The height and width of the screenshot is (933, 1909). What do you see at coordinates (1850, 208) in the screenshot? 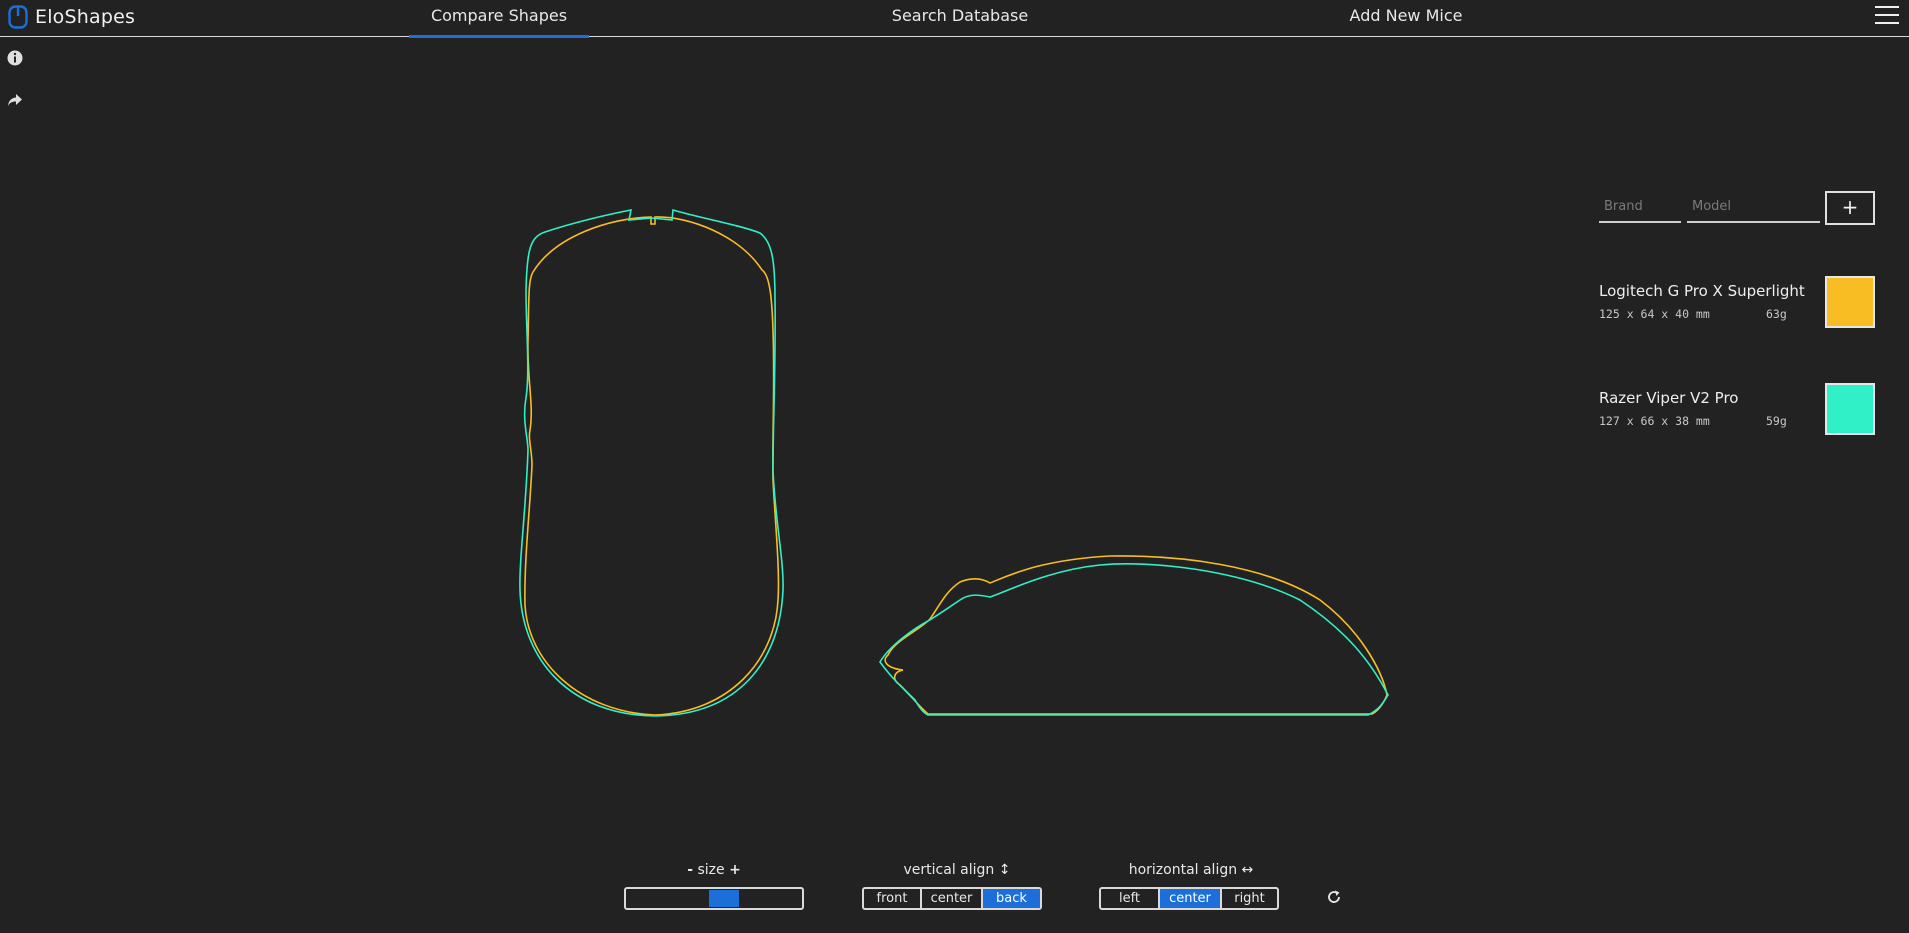
I see `add-mouse-button: +` at bounding box center [1850, 208].